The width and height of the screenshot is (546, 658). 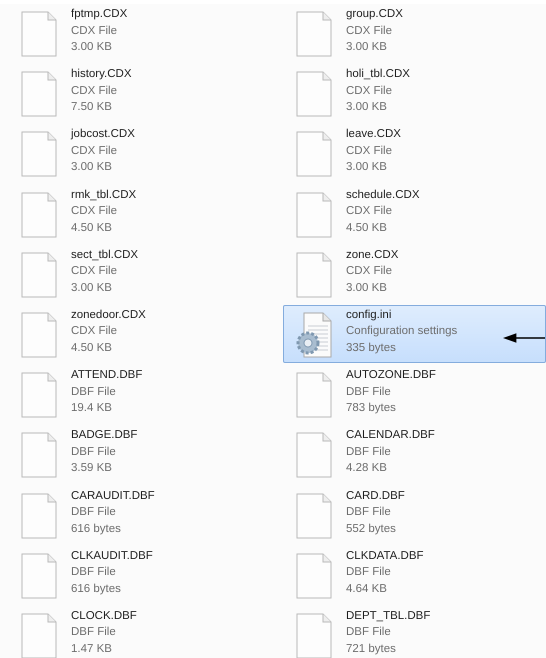 What do you see at coordinates (414, 632) in the screenshot?
I see `file-tile: DEPT_TBL.DBF DBF File 721 bytes` at bounding box center [414, 632].